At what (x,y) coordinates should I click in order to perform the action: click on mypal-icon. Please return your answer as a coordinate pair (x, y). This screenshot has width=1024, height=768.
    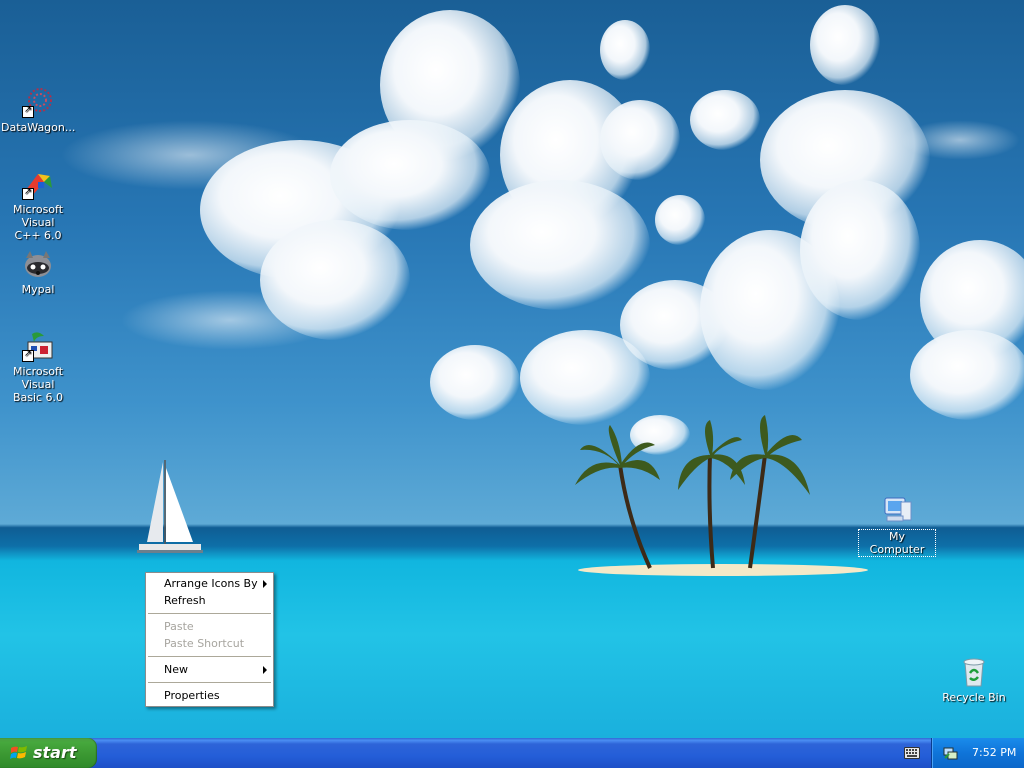
    Looking at the image, I should click on (38, 264).